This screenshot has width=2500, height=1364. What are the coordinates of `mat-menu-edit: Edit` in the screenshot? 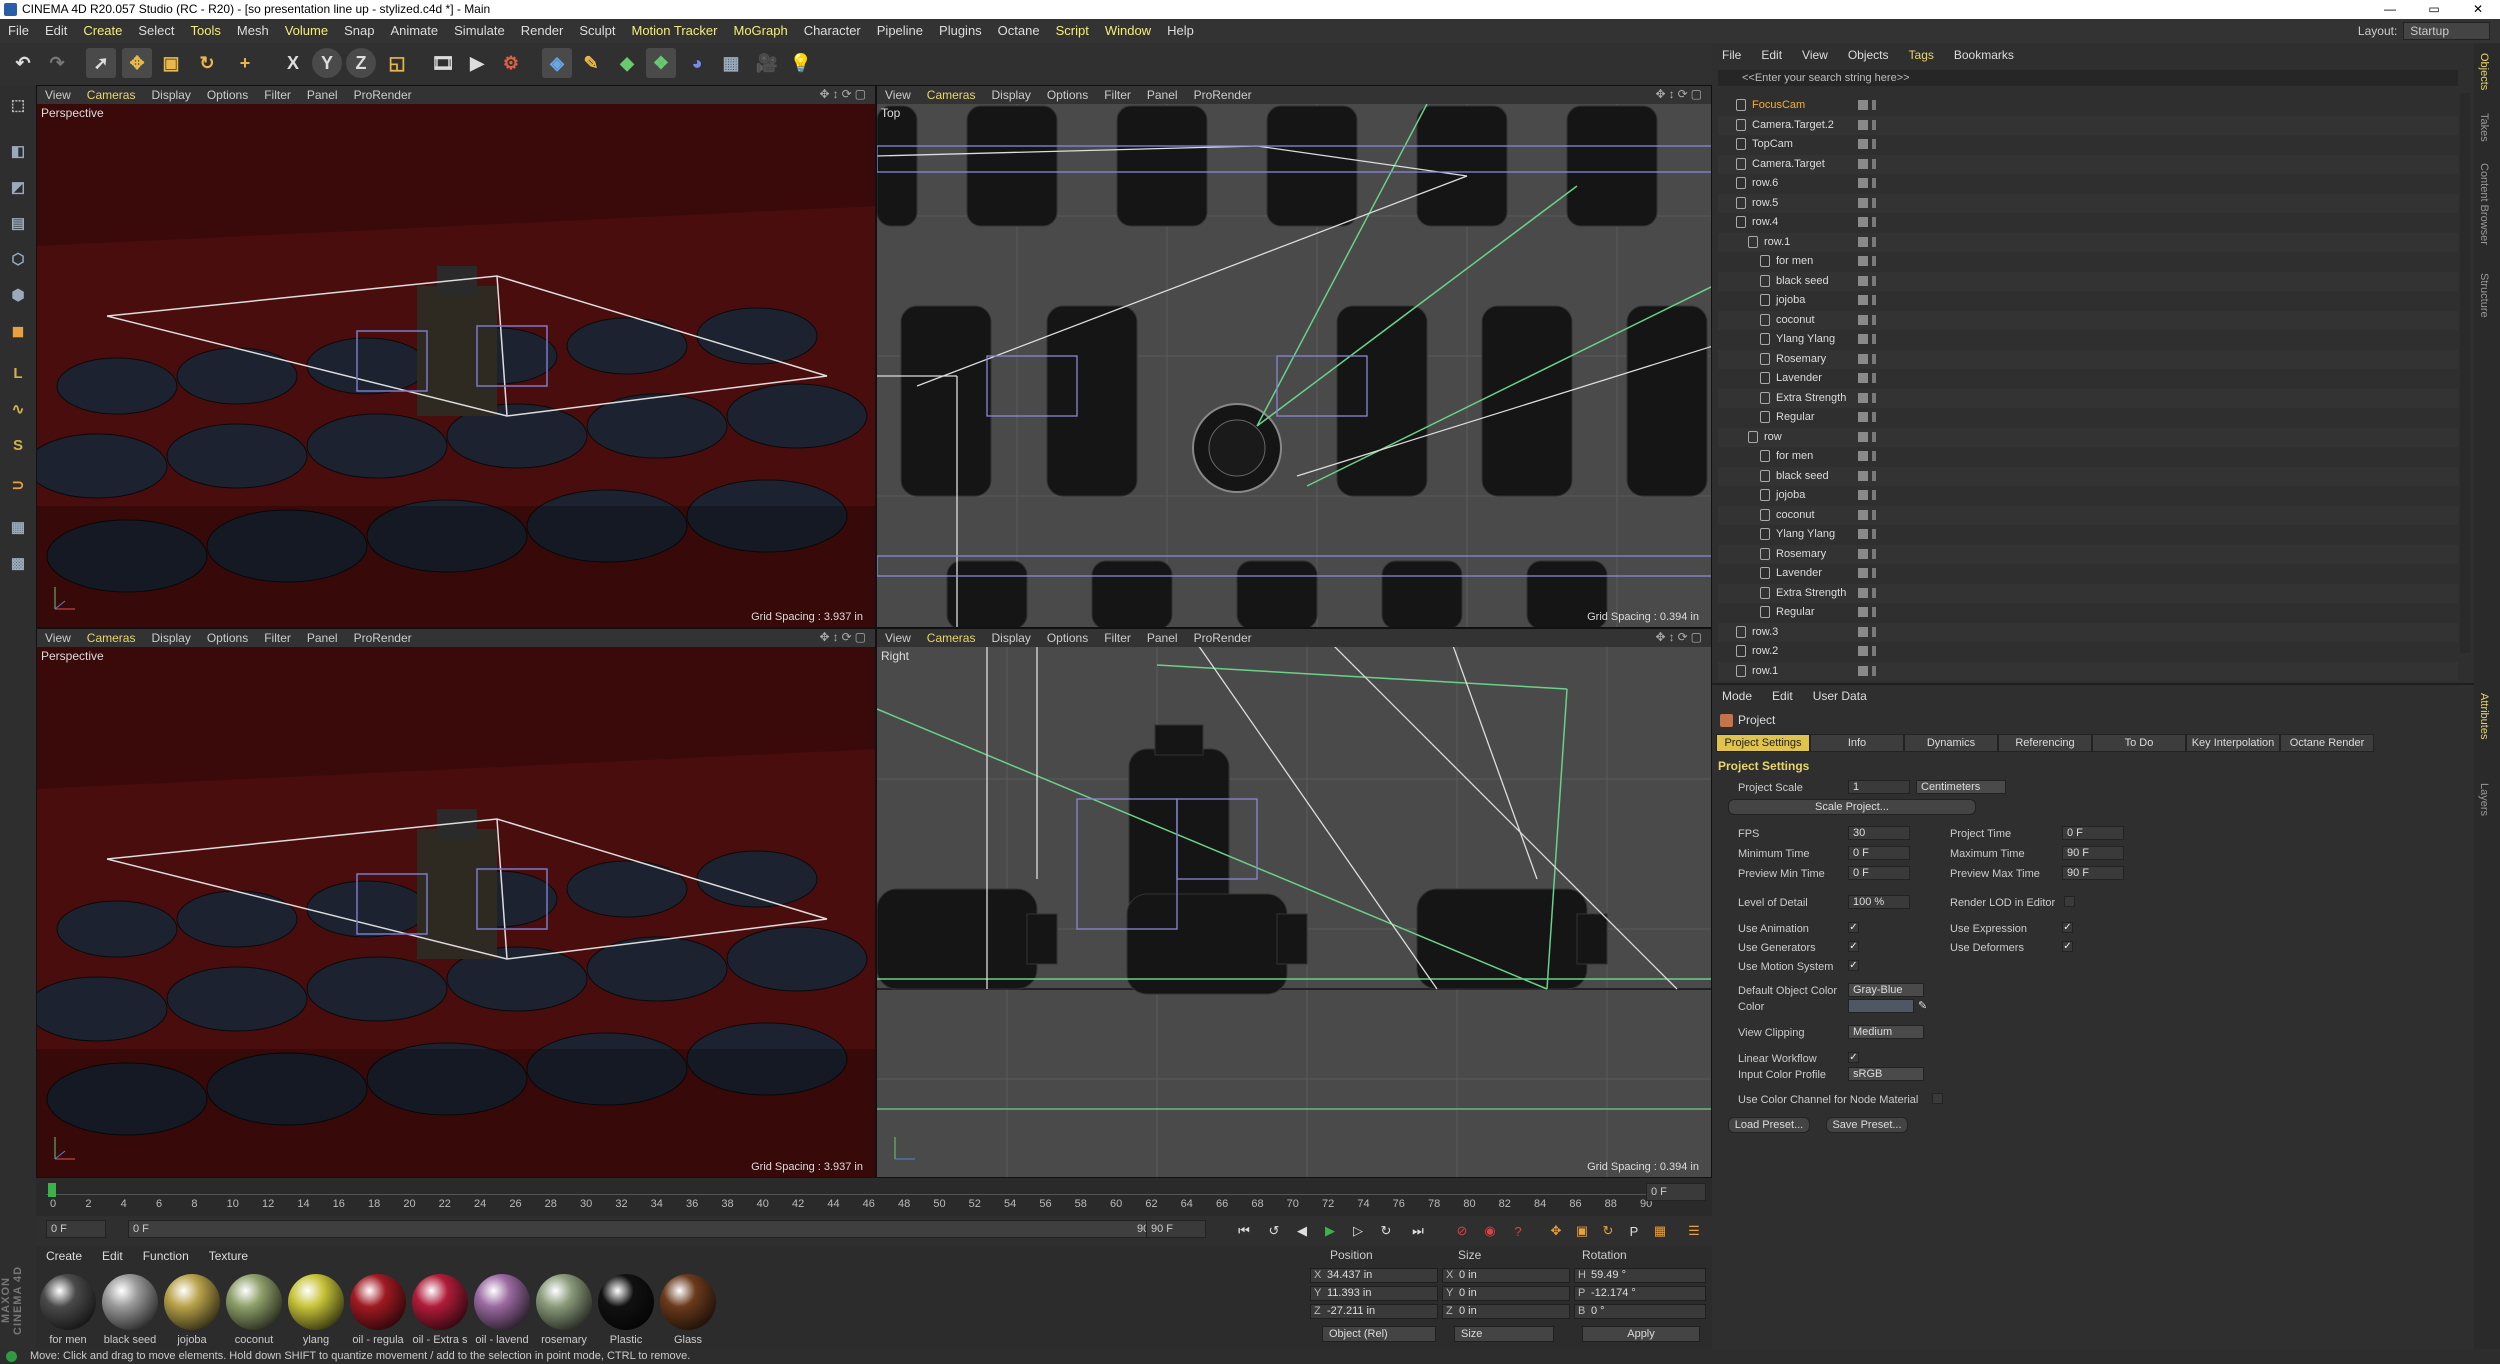 It's located at (112, 1256).